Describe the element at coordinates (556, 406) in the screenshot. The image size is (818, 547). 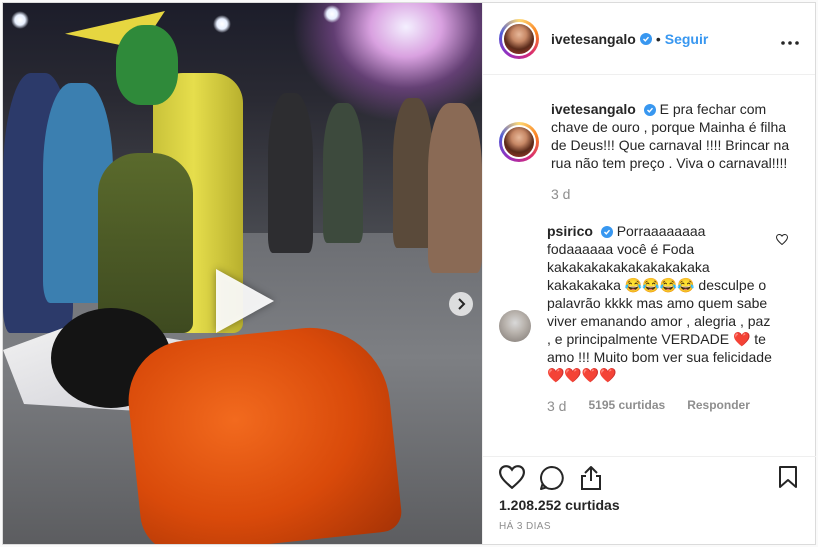
I see `comment-time: 3 d` at that location.